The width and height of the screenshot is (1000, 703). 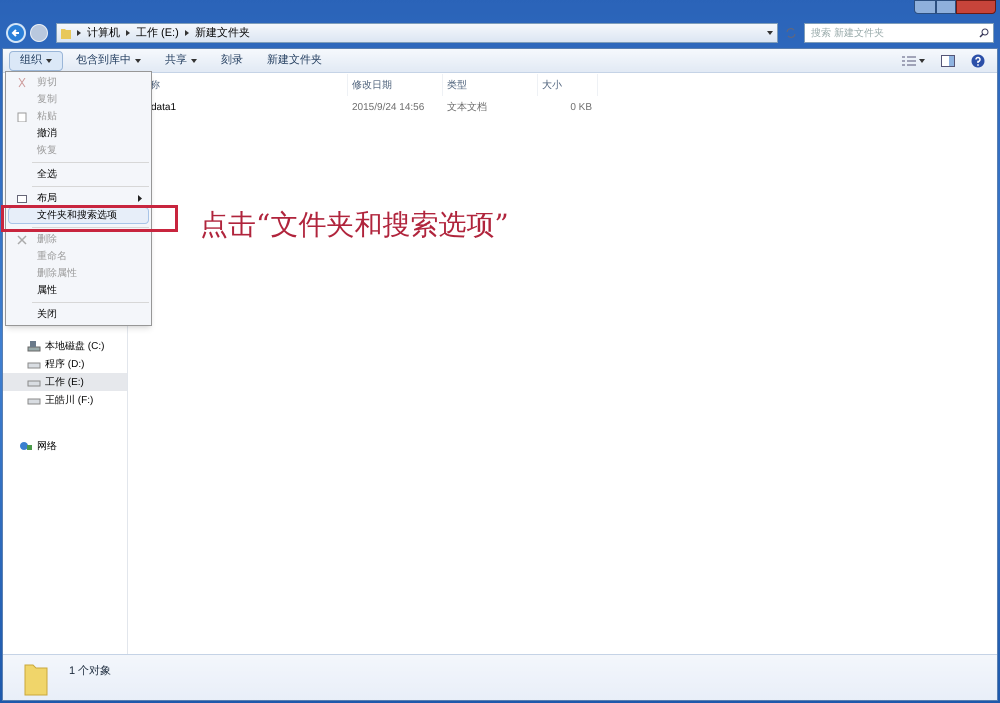 What do you see at coordinates (140, 198) in the screenshot?
I see `submenu-arrow-icon` at bounding box center [140, 198].